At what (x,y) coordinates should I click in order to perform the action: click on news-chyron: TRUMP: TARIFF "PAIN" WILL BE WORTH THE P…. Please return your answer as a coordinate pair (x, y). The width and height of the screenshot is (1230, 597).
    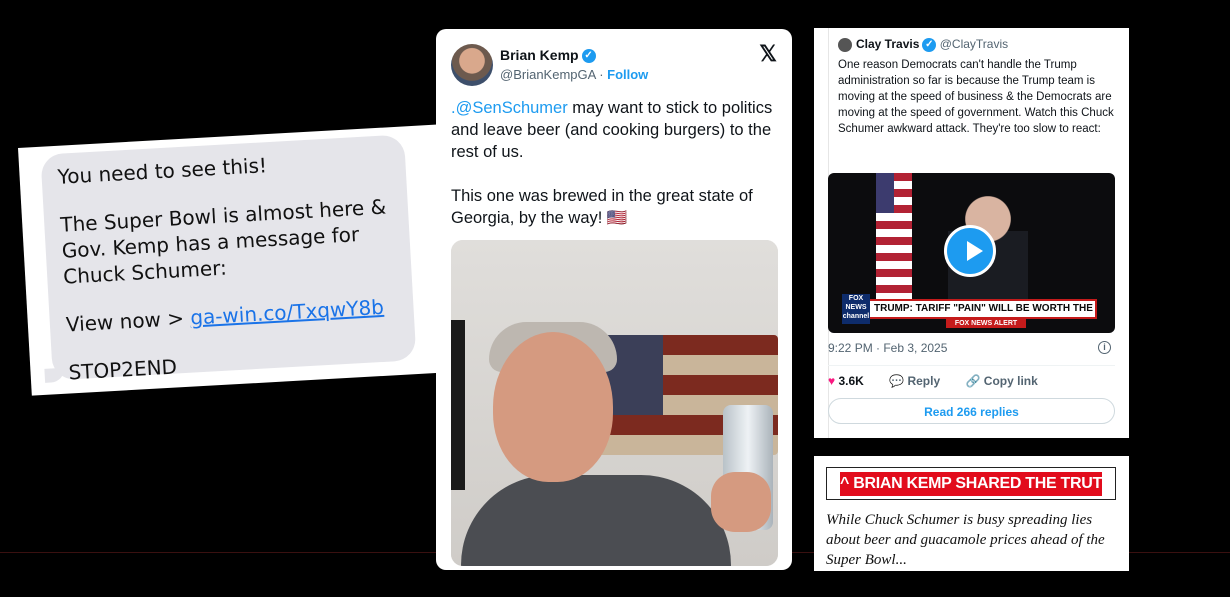
    Looking at the image, I should click on (969, 309).